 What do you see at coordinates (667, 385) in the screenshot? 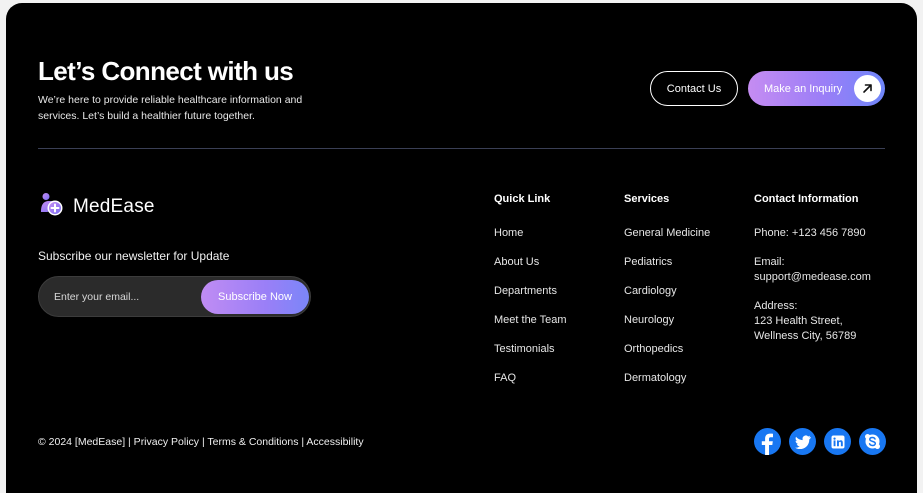
I see `service-dermatology: Dermatology` at bounding box center [667, 385].